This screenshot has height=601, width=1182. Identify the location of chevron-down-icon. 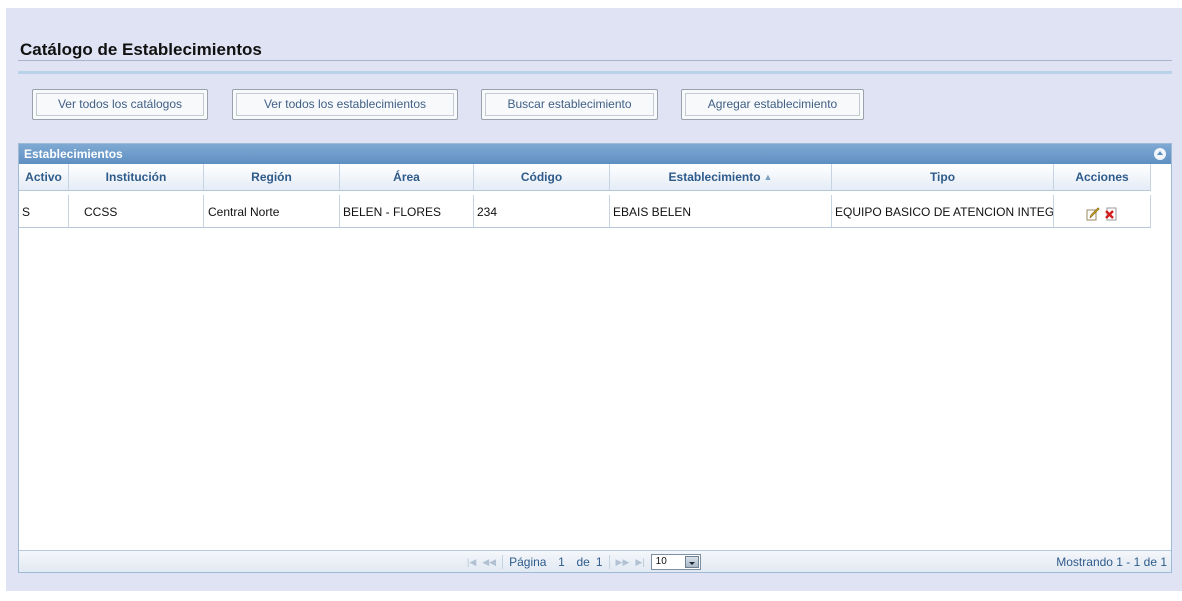
(691, 562).